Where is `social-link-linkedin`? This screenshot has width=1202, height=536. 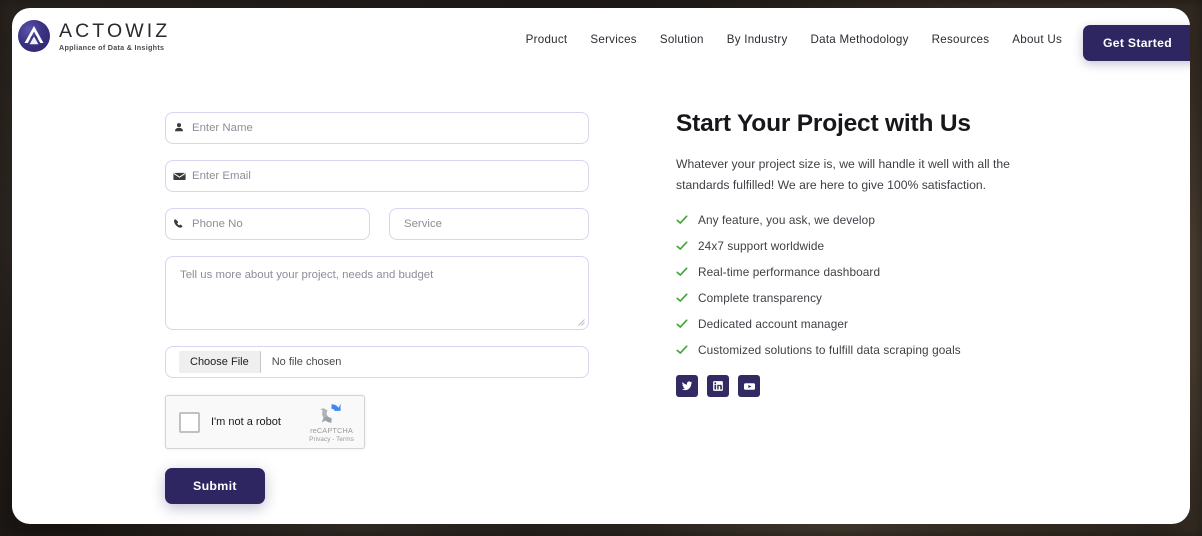 social-link-linkedin is located at coordinates (718, 386).